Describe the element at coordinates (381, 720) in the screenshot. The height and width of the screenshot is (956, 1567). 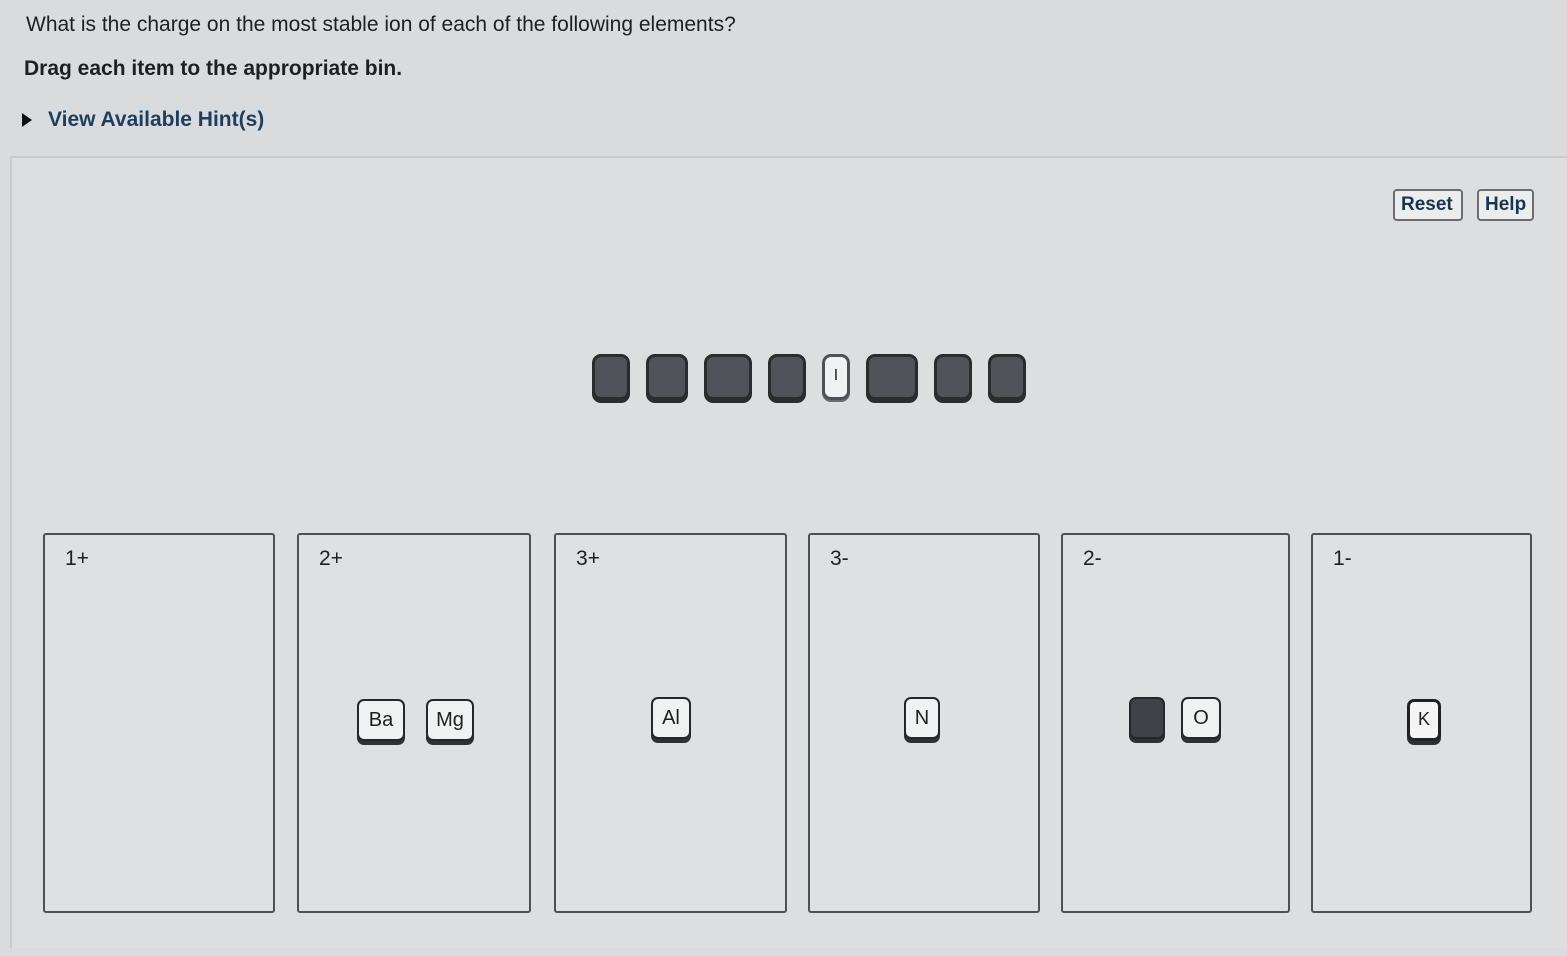
I see `element-chip-ba: Ba` at that location.